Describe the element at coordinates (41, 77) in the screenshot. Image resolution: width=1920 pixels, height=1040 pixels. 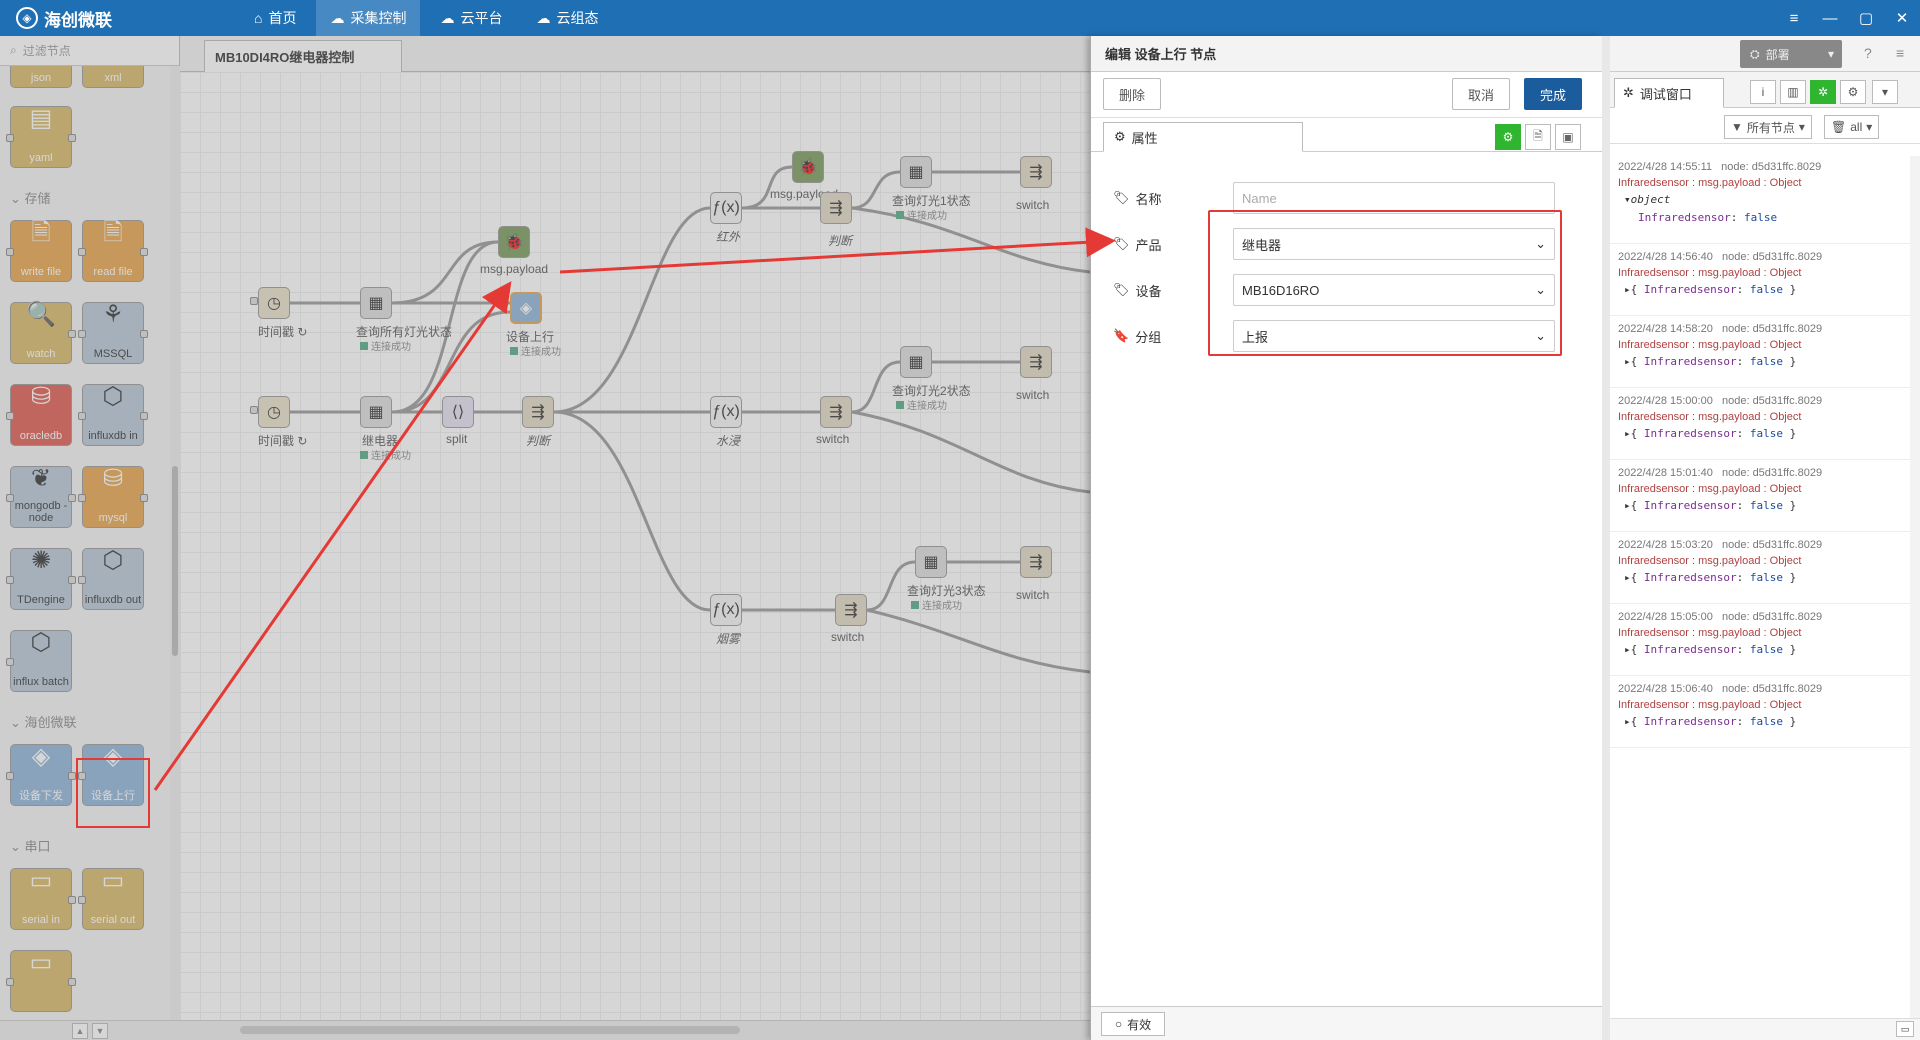
I see `palette-node-json: json` at that location.